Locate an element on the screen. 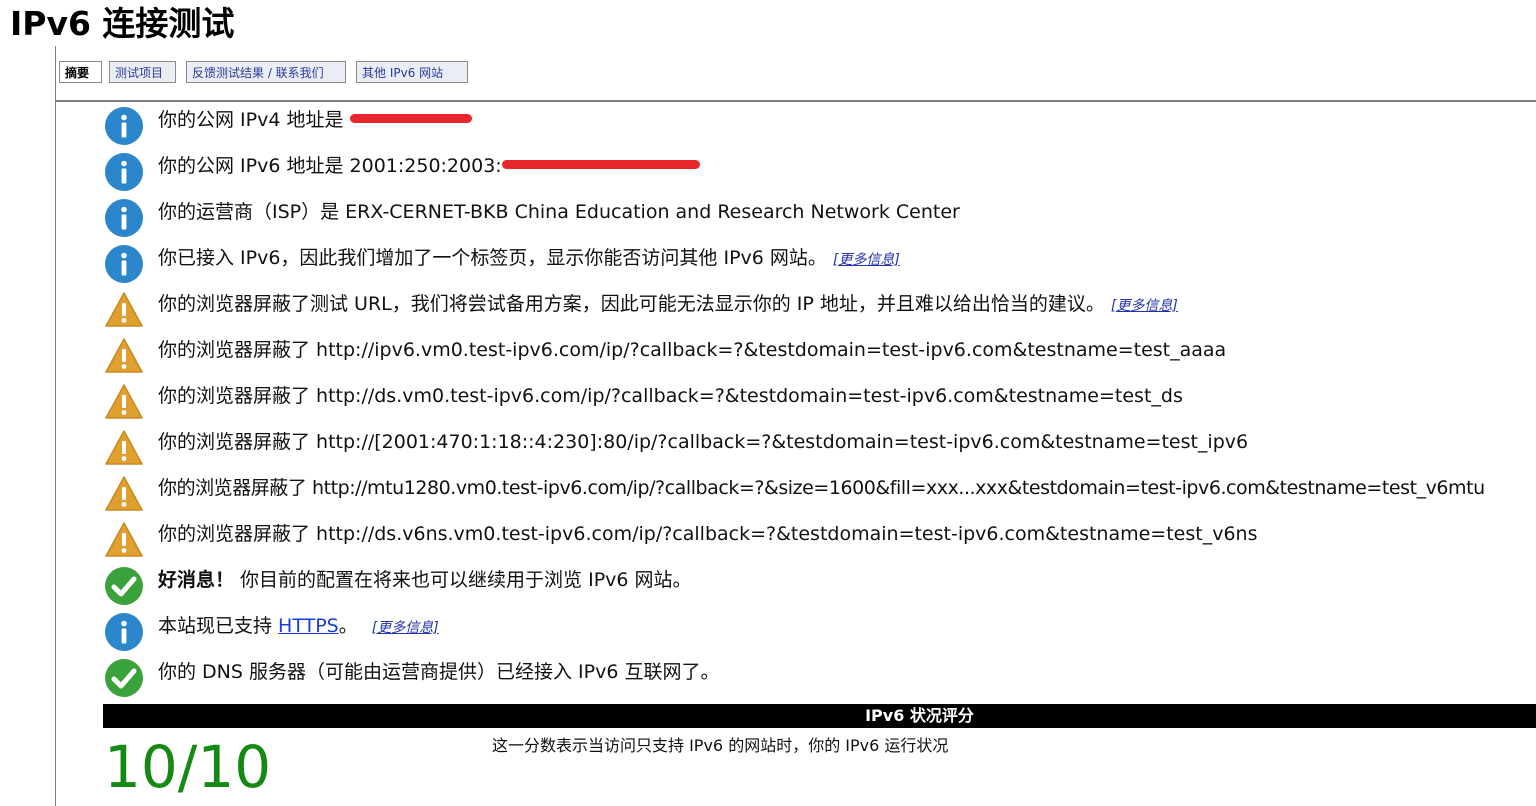 The image size is (1536, 806). page-title: IPv6 连接测试 is located at coordinates (122, 23).